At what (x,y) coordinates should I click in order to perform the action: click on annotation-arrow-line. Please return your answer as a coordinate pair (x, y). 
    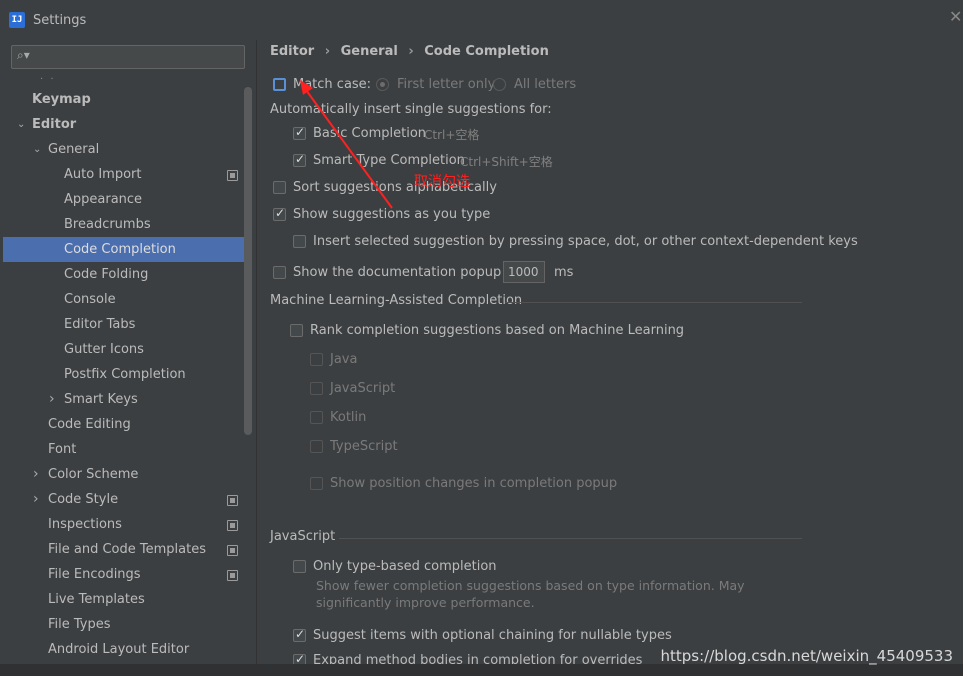
    Looking at the image, I should click on (349, 149).